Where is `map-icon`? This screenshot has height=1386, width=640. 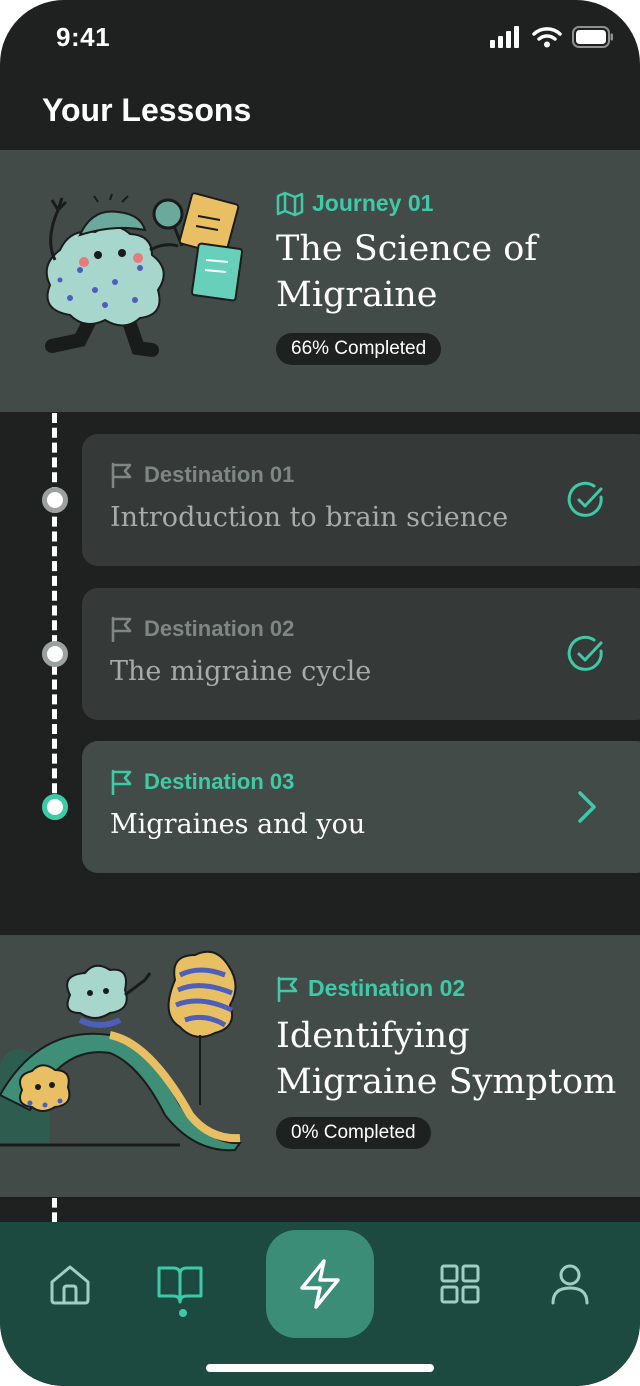 map-icon is located at coordinates (290, 203).